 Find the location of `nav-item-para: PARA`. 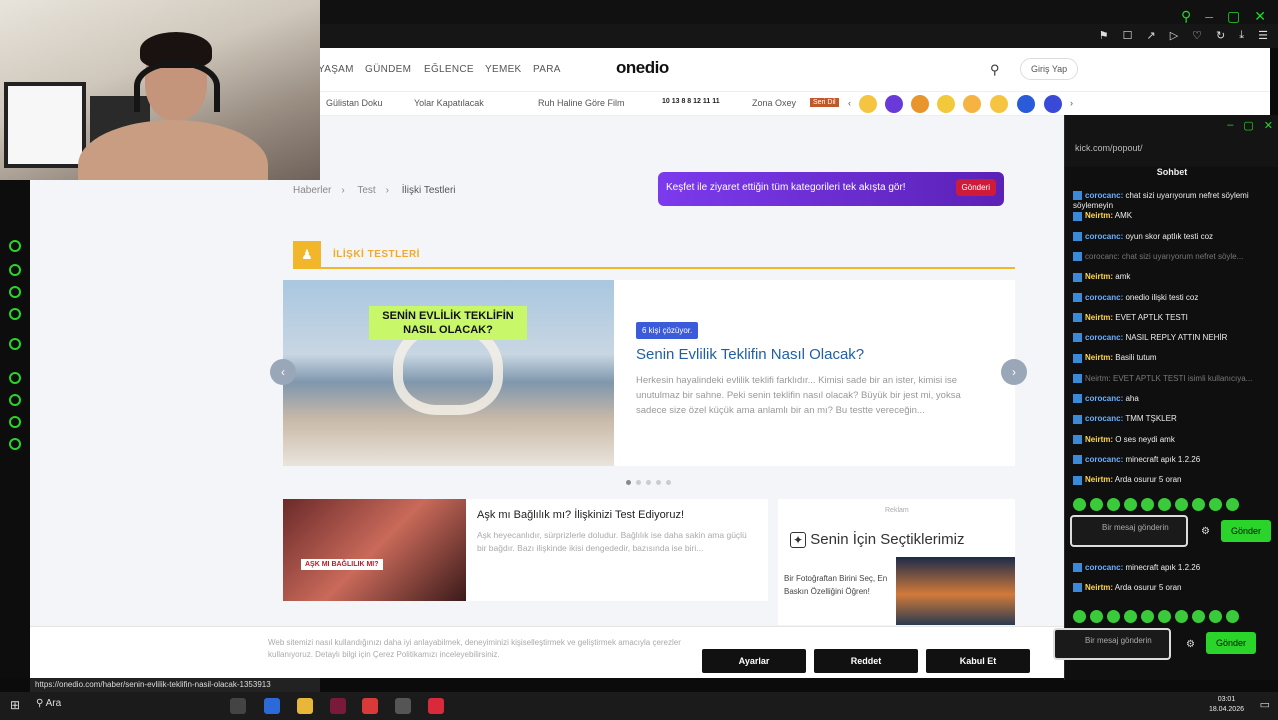

nav-item-para: PARA is located at coordinates (547, 69).